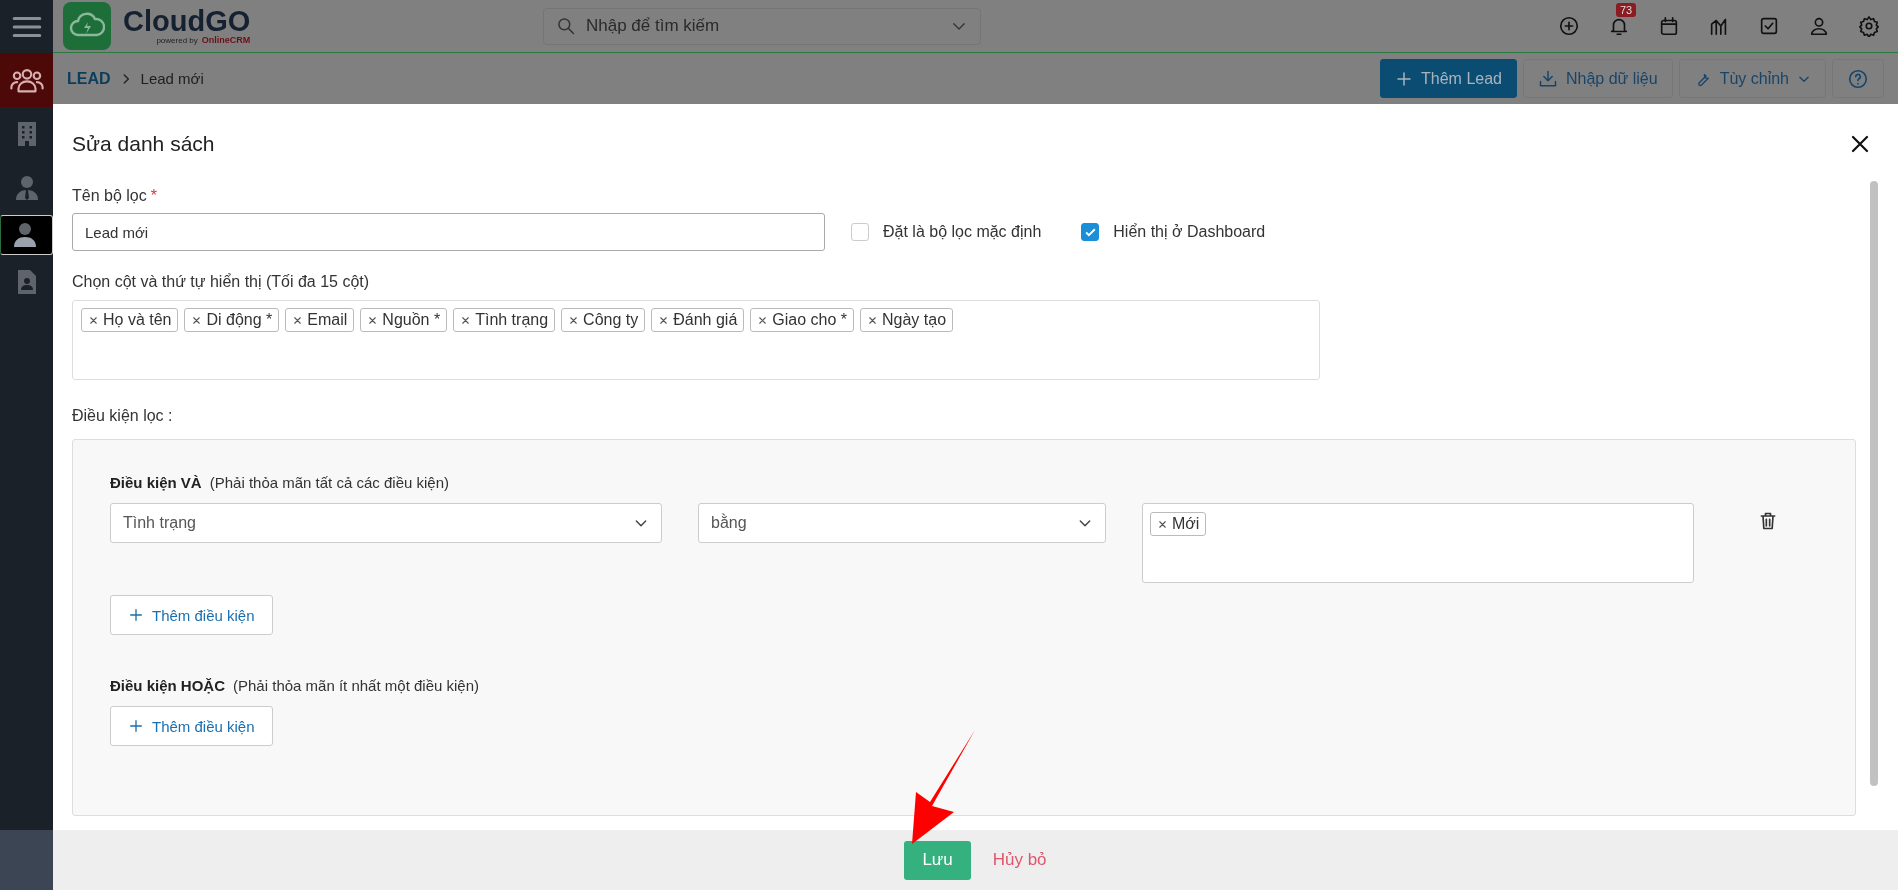 The image size is (1898, 890). I want to click on user-icon, so click(1819, 26).